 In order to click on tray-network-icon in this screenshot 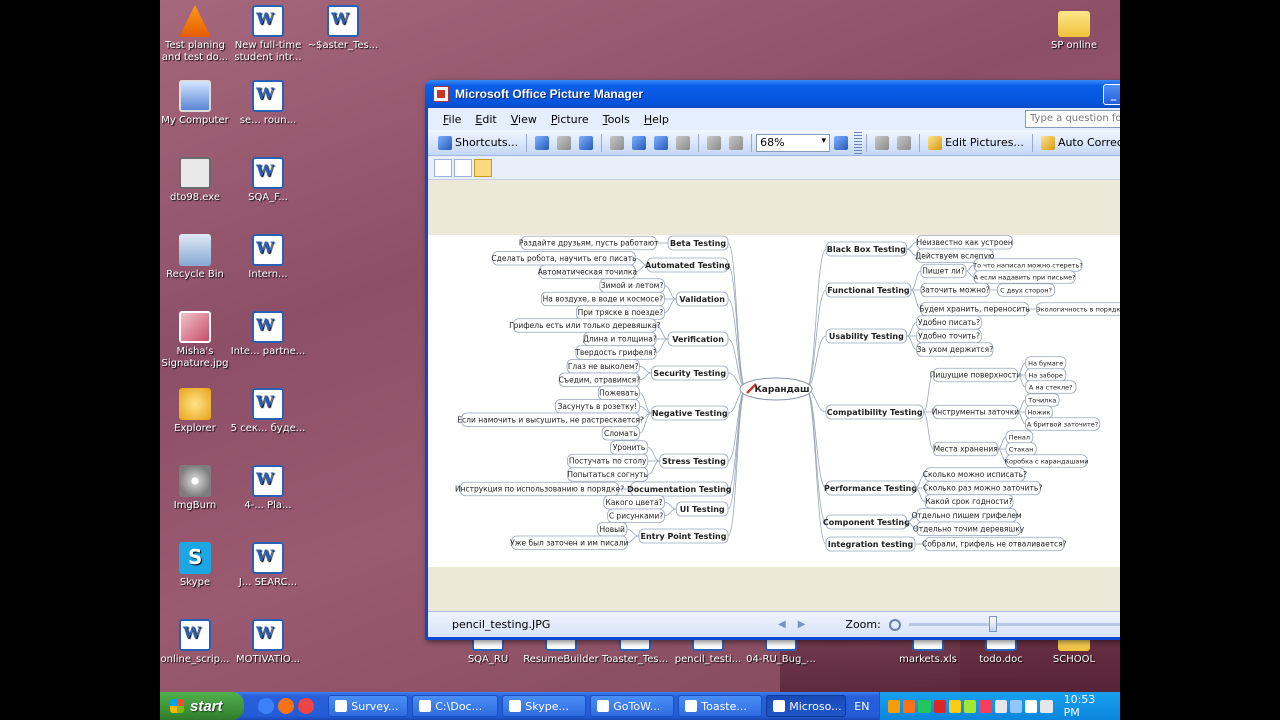, I will do `click(1000, 706)`.